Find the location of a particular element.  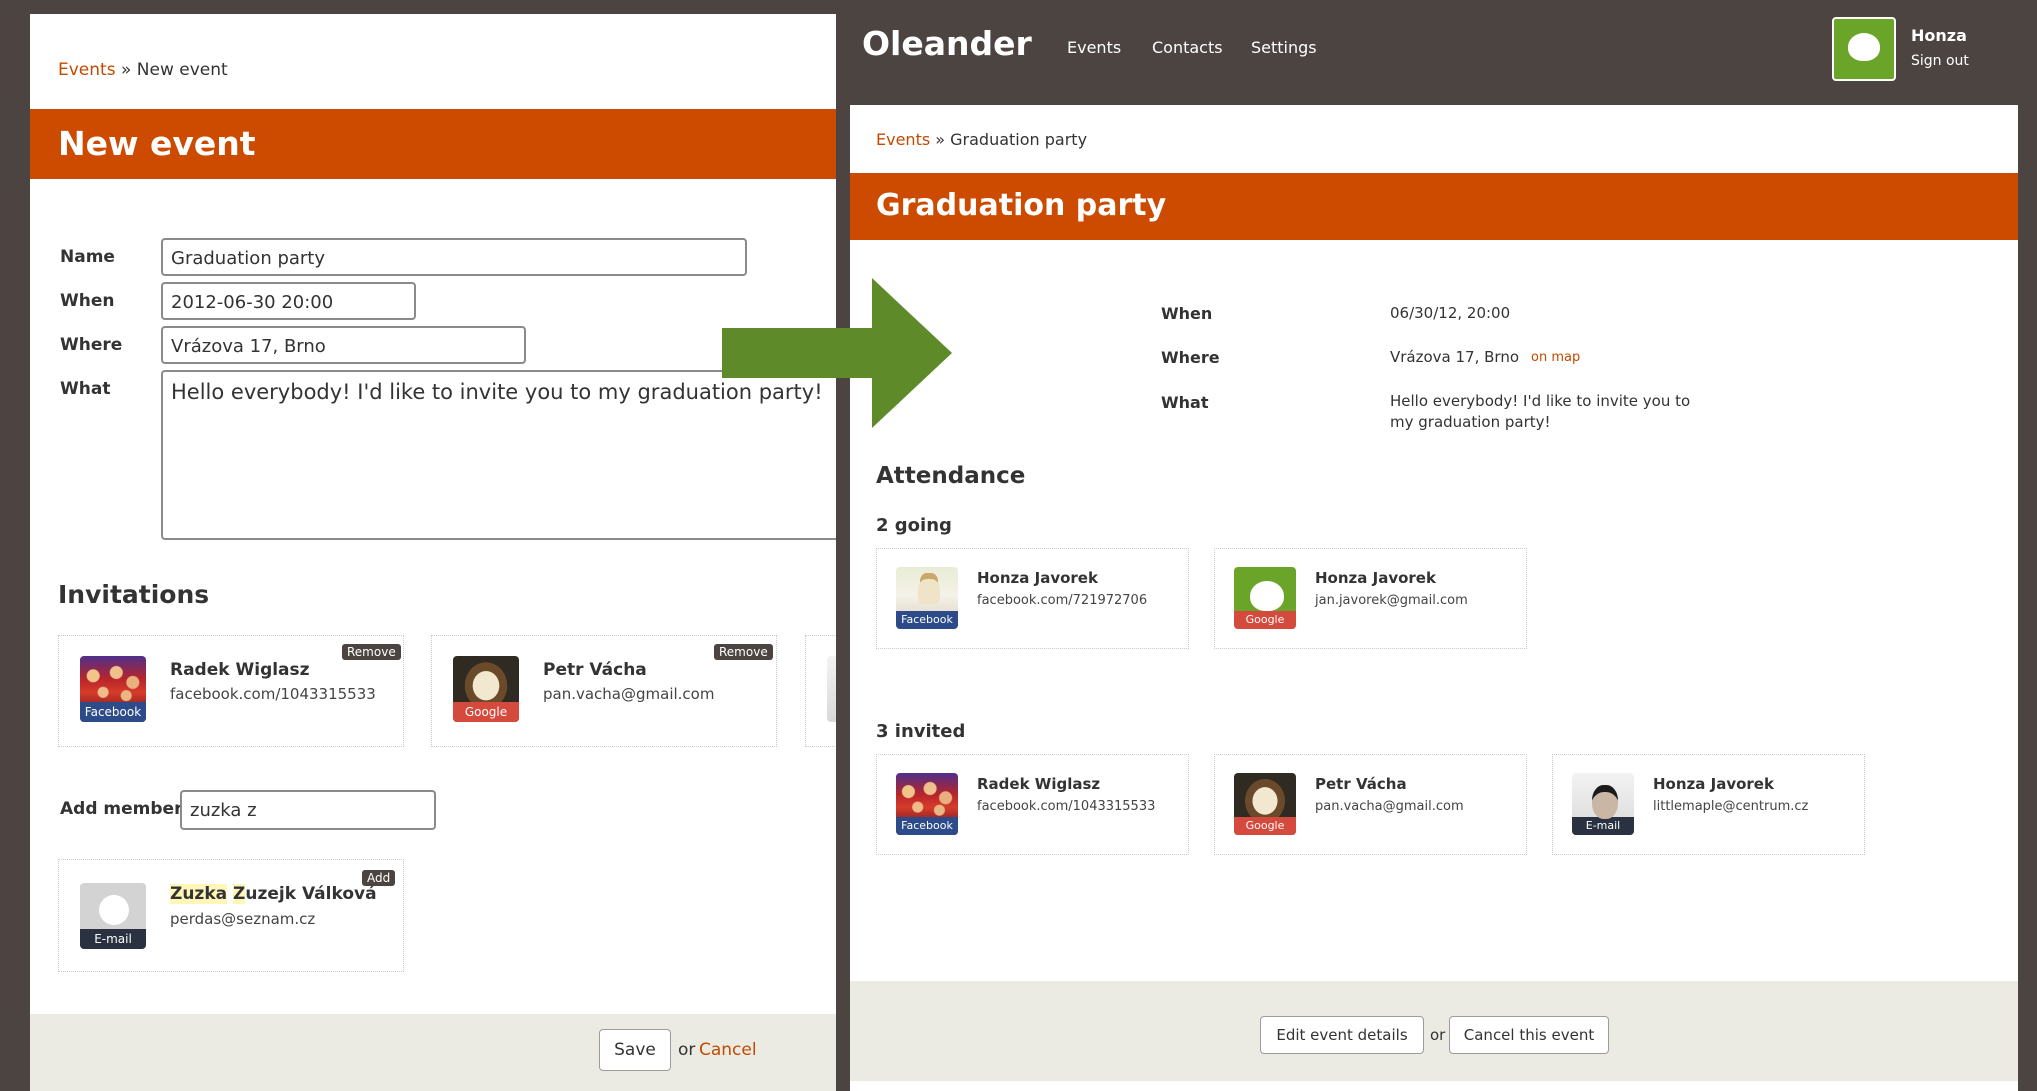

going-count: 2 going is located at coordinates (914, 525).